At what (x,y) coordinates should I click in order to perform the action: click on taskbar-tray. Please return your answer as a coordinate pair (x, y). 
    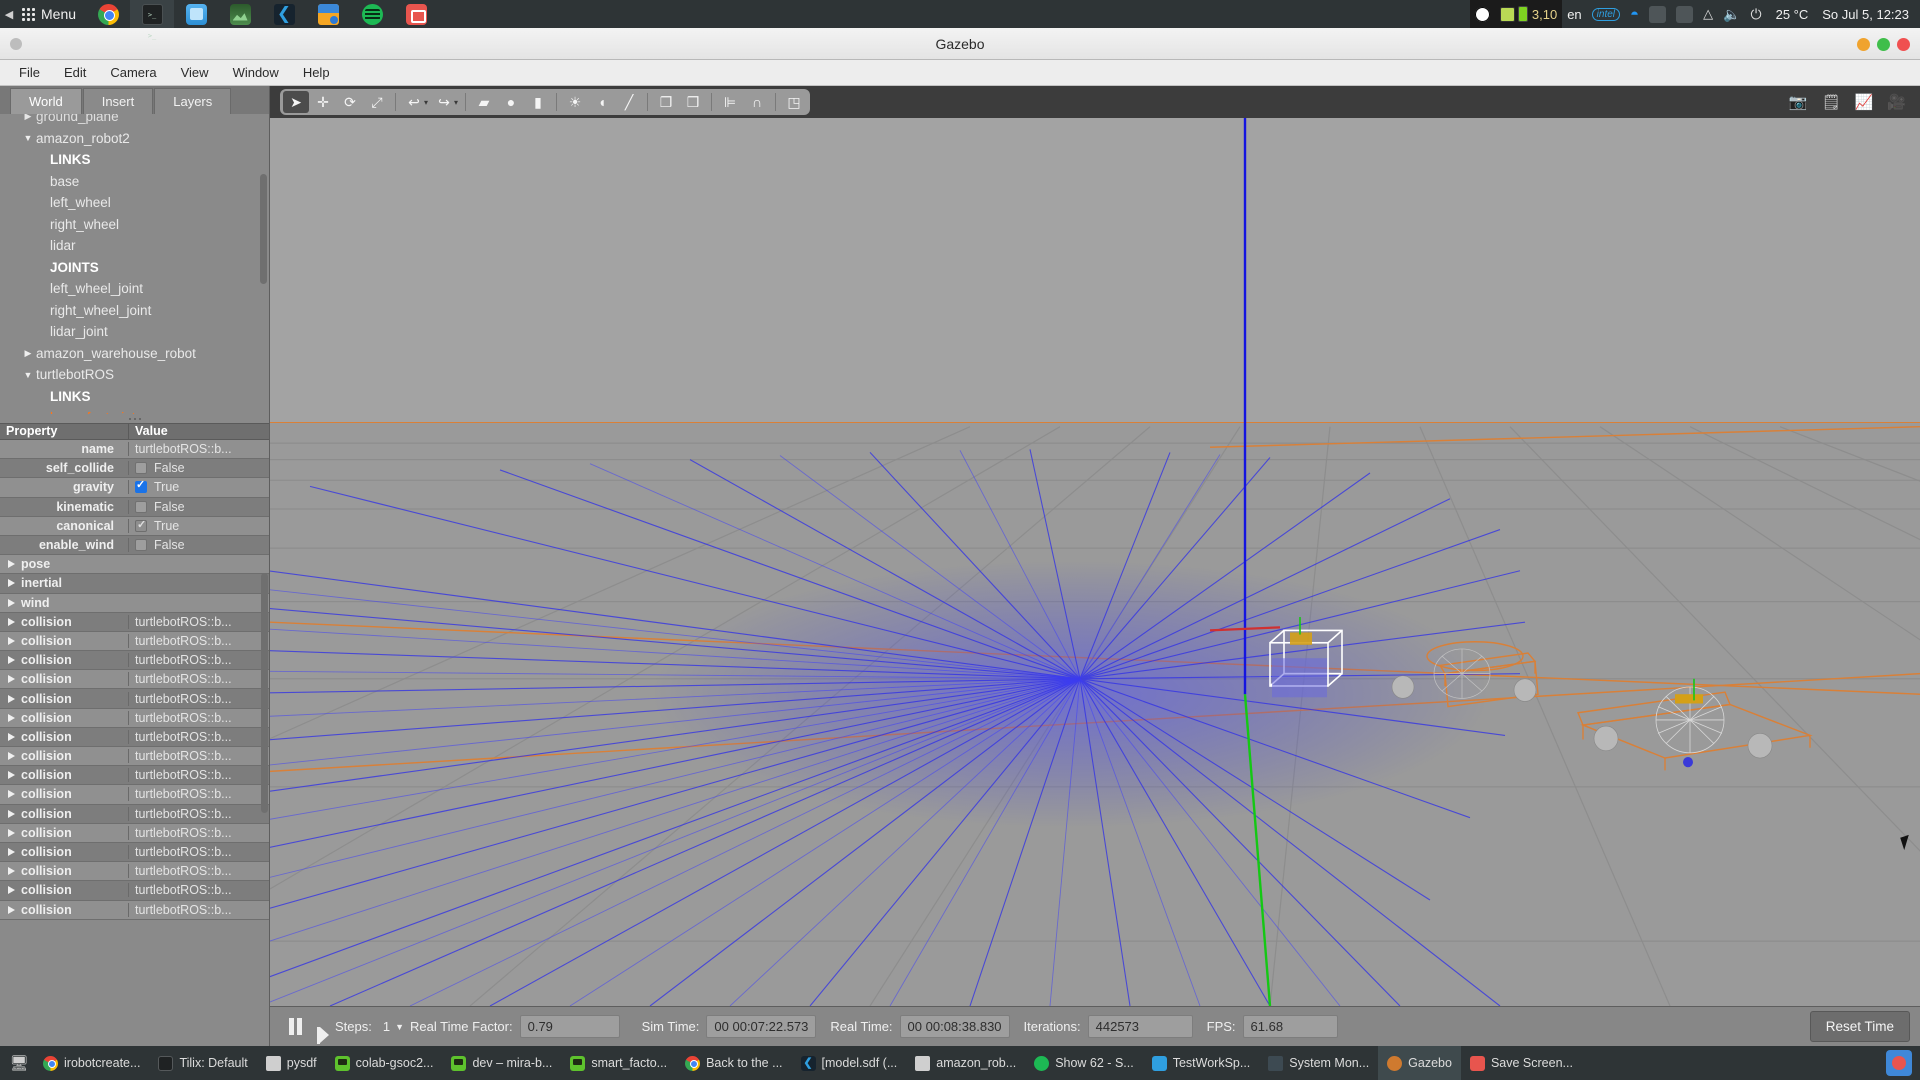
    Looking at the image, I should click on (1903, 1063).